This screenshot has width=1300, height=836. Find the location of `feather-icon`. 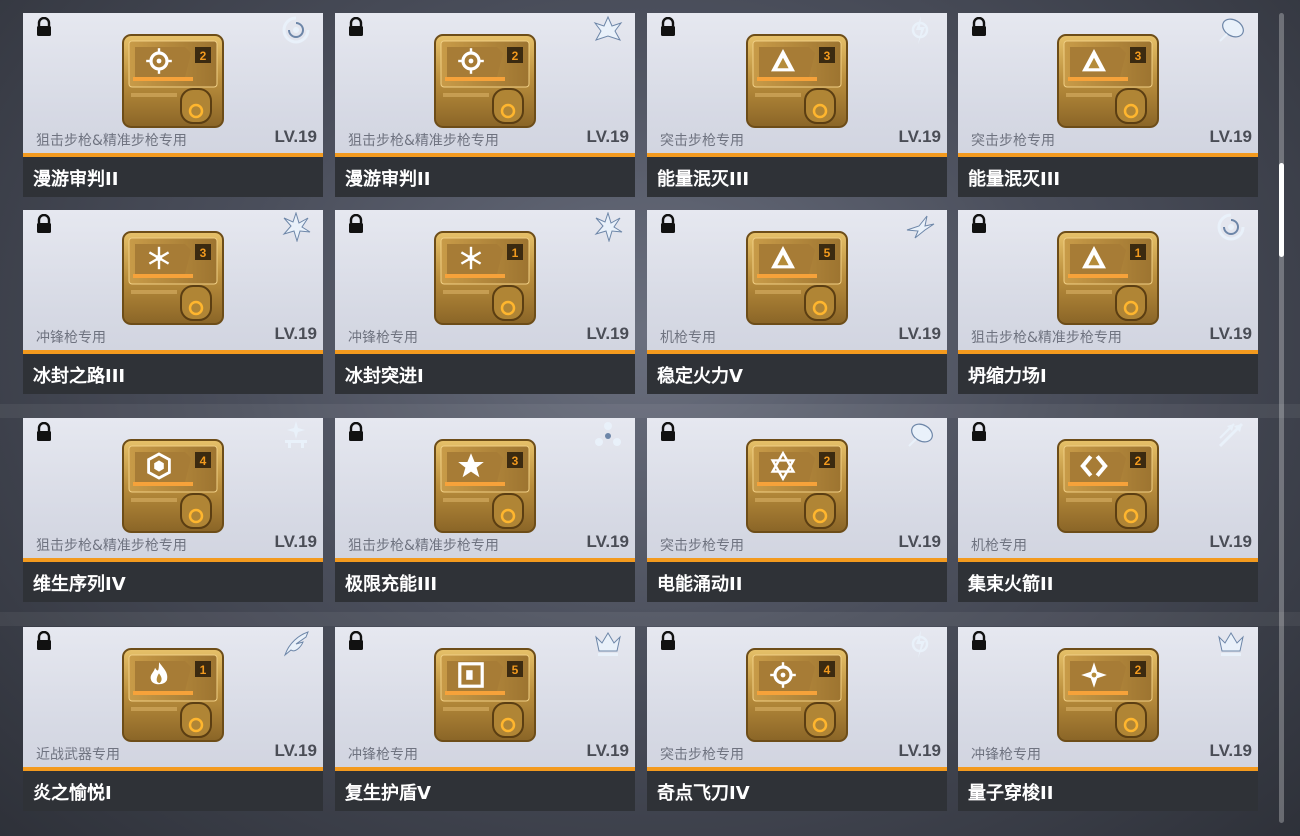

feather-icon is located at coordinates (296, 644).